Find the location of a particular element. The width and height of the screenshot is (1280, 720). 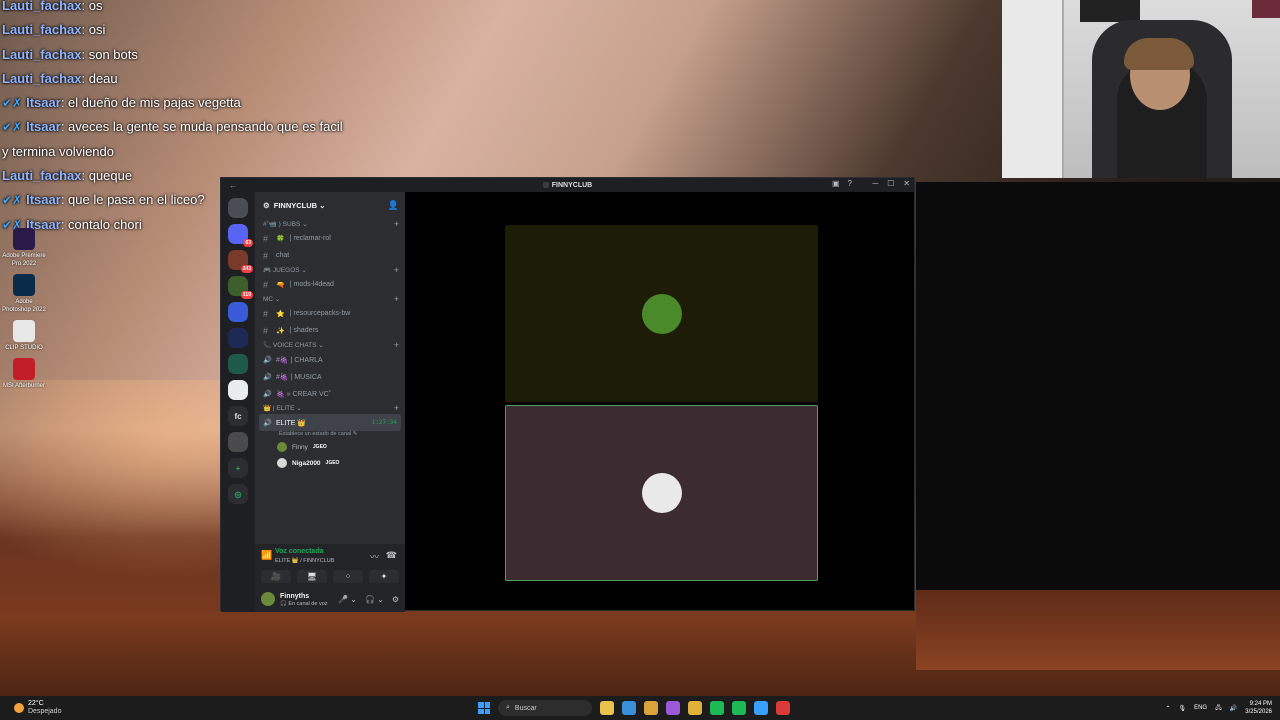

text-channel: # chat is located at coordinates (330, 255).